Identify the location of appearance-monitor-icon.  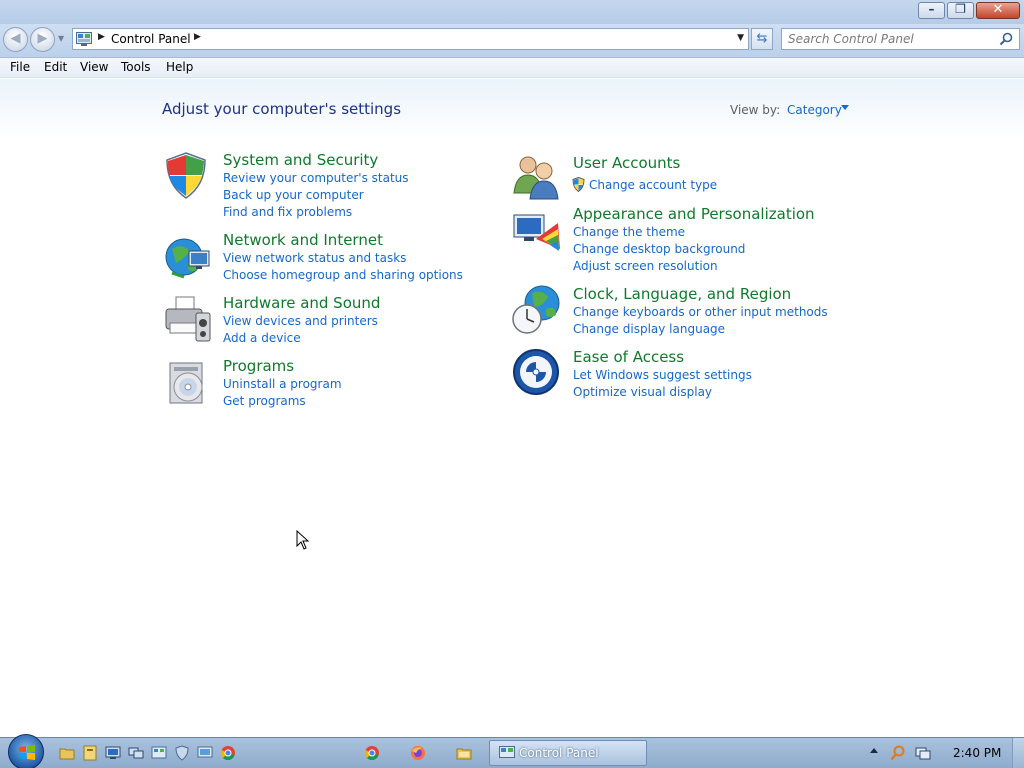
(537, 234).